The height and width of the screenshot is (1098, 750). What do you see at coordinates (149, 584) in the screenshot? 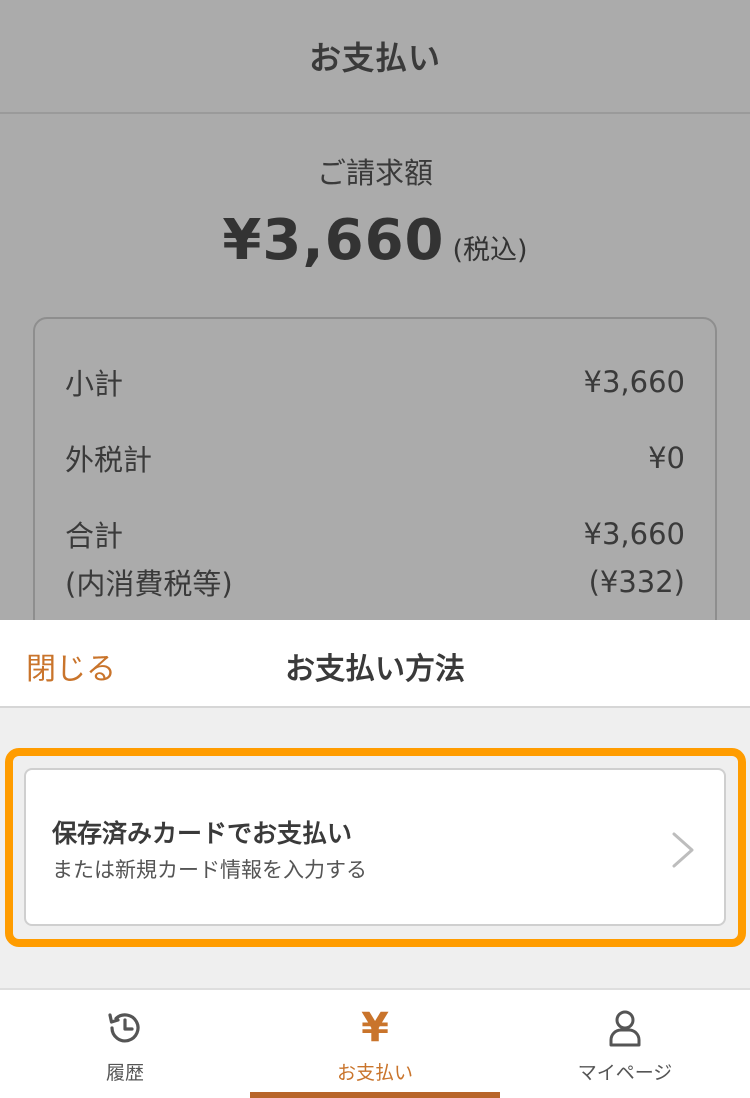
I see `internal-tax-label: (内消費税等)` at bounding box center [149, 584].